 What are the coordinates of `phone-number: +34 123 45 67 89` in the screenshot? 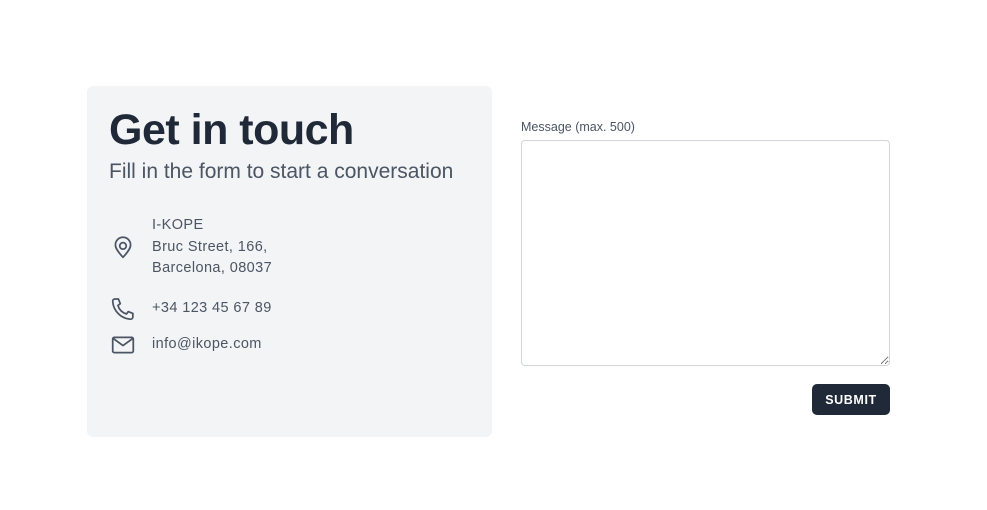 It's located at (212, 309).